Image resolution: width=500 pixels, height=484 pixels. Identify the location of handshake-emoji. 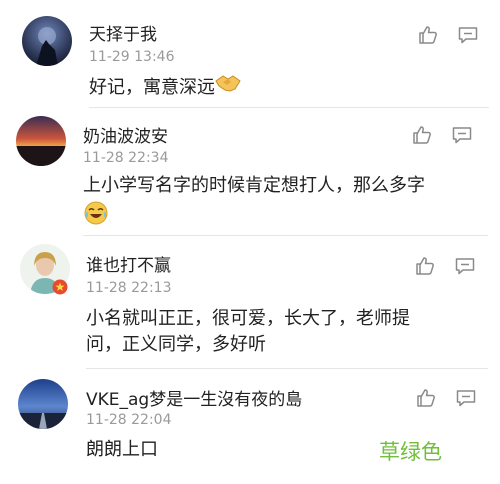
(228, 88).